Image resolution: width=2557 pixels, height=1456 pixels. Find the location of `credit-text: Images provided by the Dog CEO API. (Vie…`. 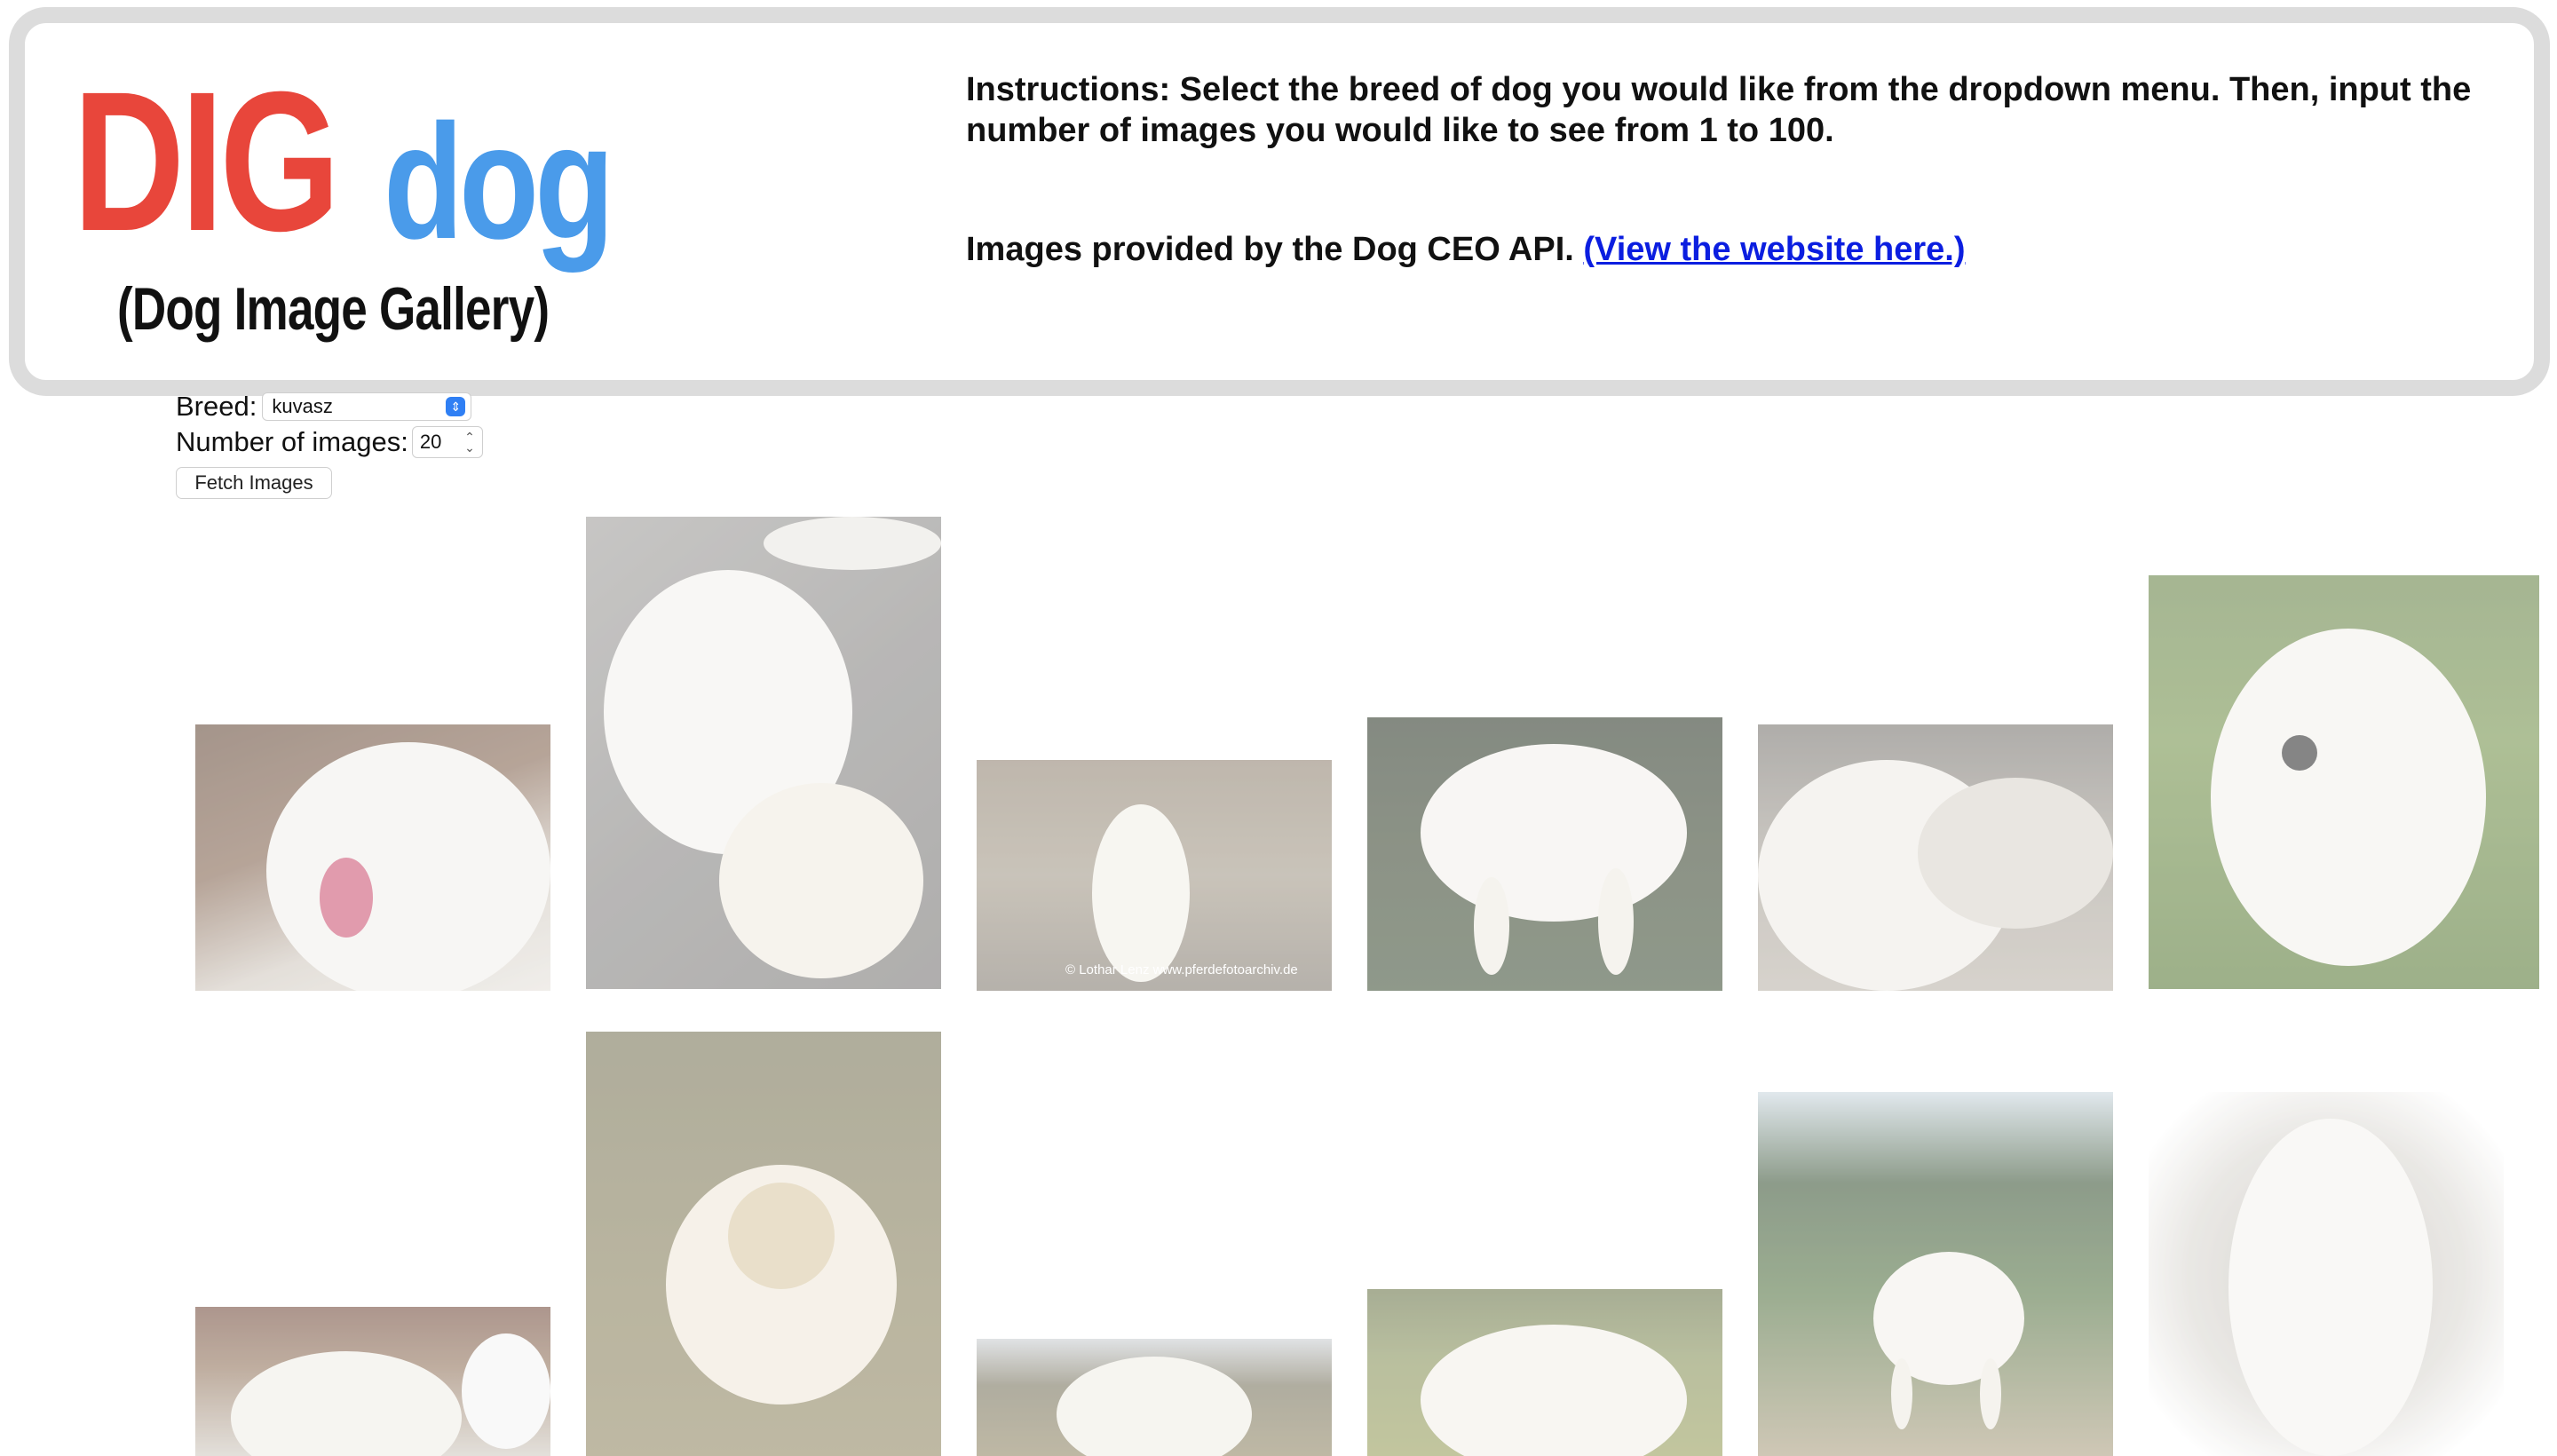

credit-text: Images provided by the Dog CEO API. (Vie… is located at coordinates (1747, 250).